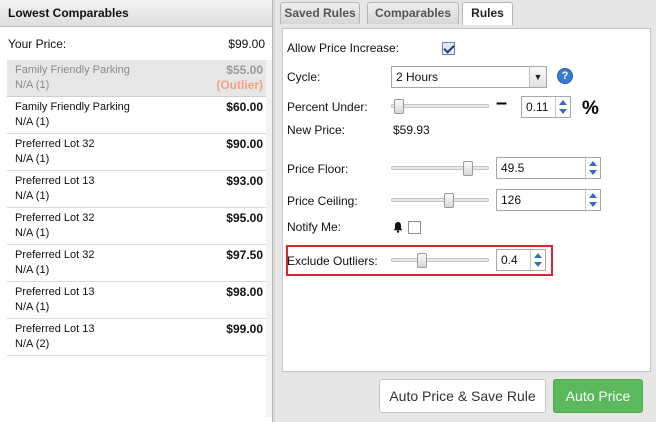  I want to click on outlier-flag: (Outlier), so click(239, 85).